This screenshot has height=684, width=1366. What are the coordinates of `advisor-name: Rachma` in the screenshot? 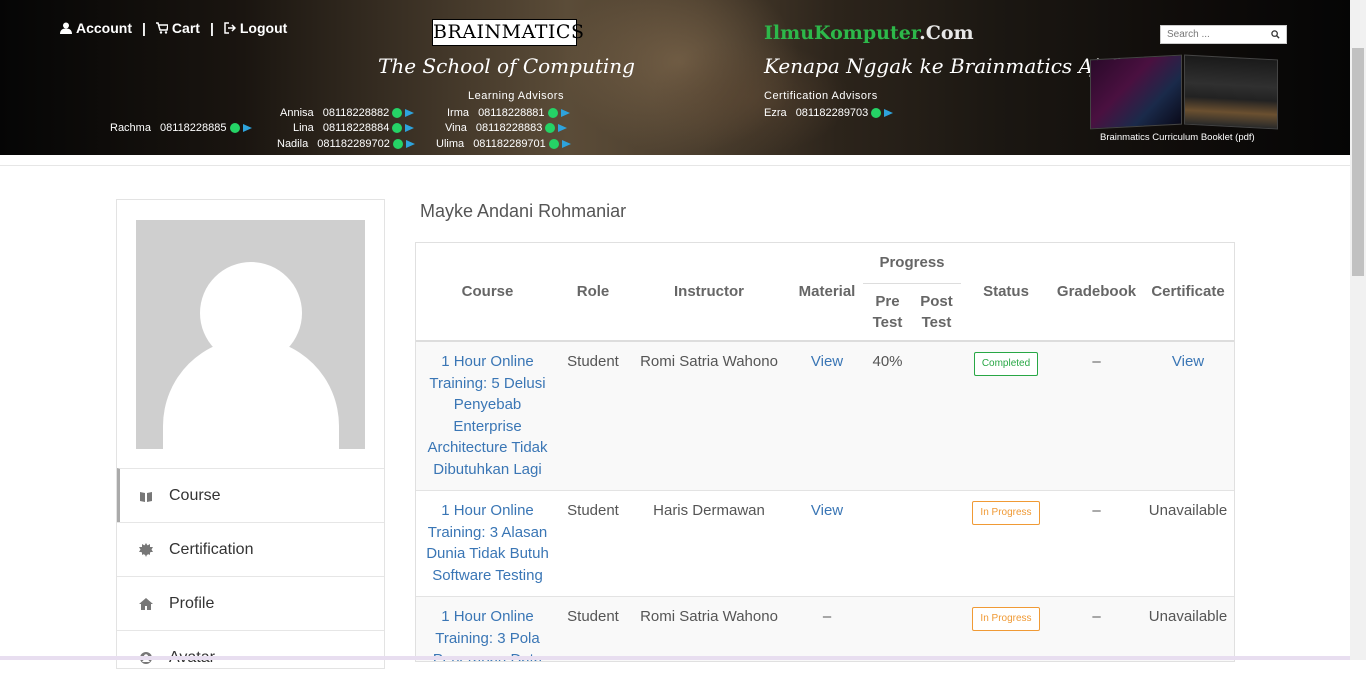 It's located at (130, 128).